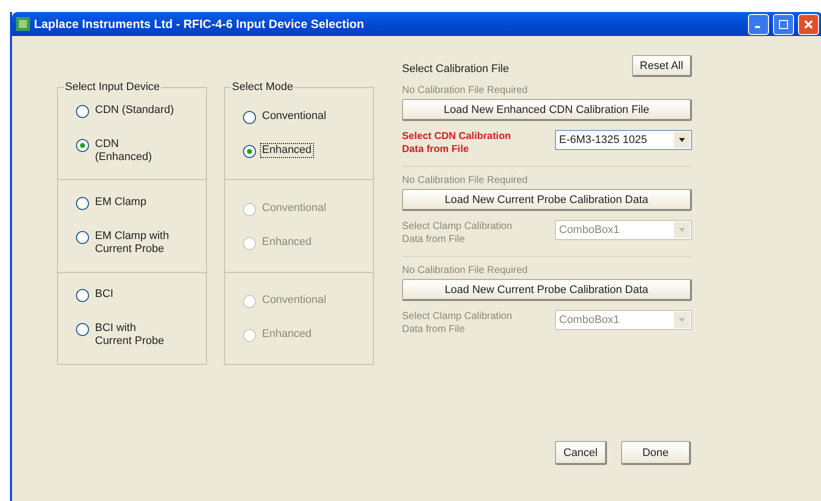 The height and width of the screenshot is (501, 821). What do you see at coordinates (455, 69) in the screenshot?
I see `section-title: Select Calibration File` at bounding box center [455, 69].